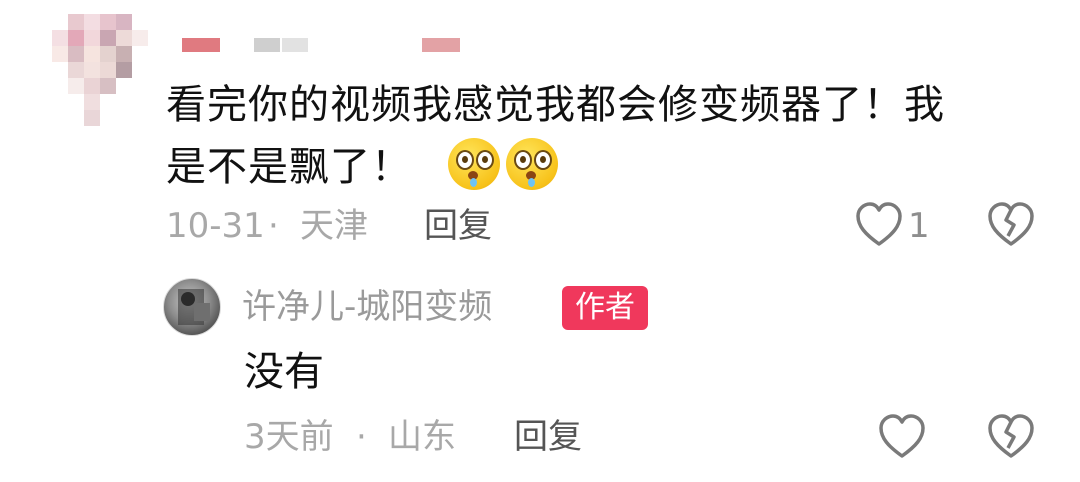 The height and width of the screenshot is (482, 1080). I want to click on like-heart-icon, so click(879, 225).